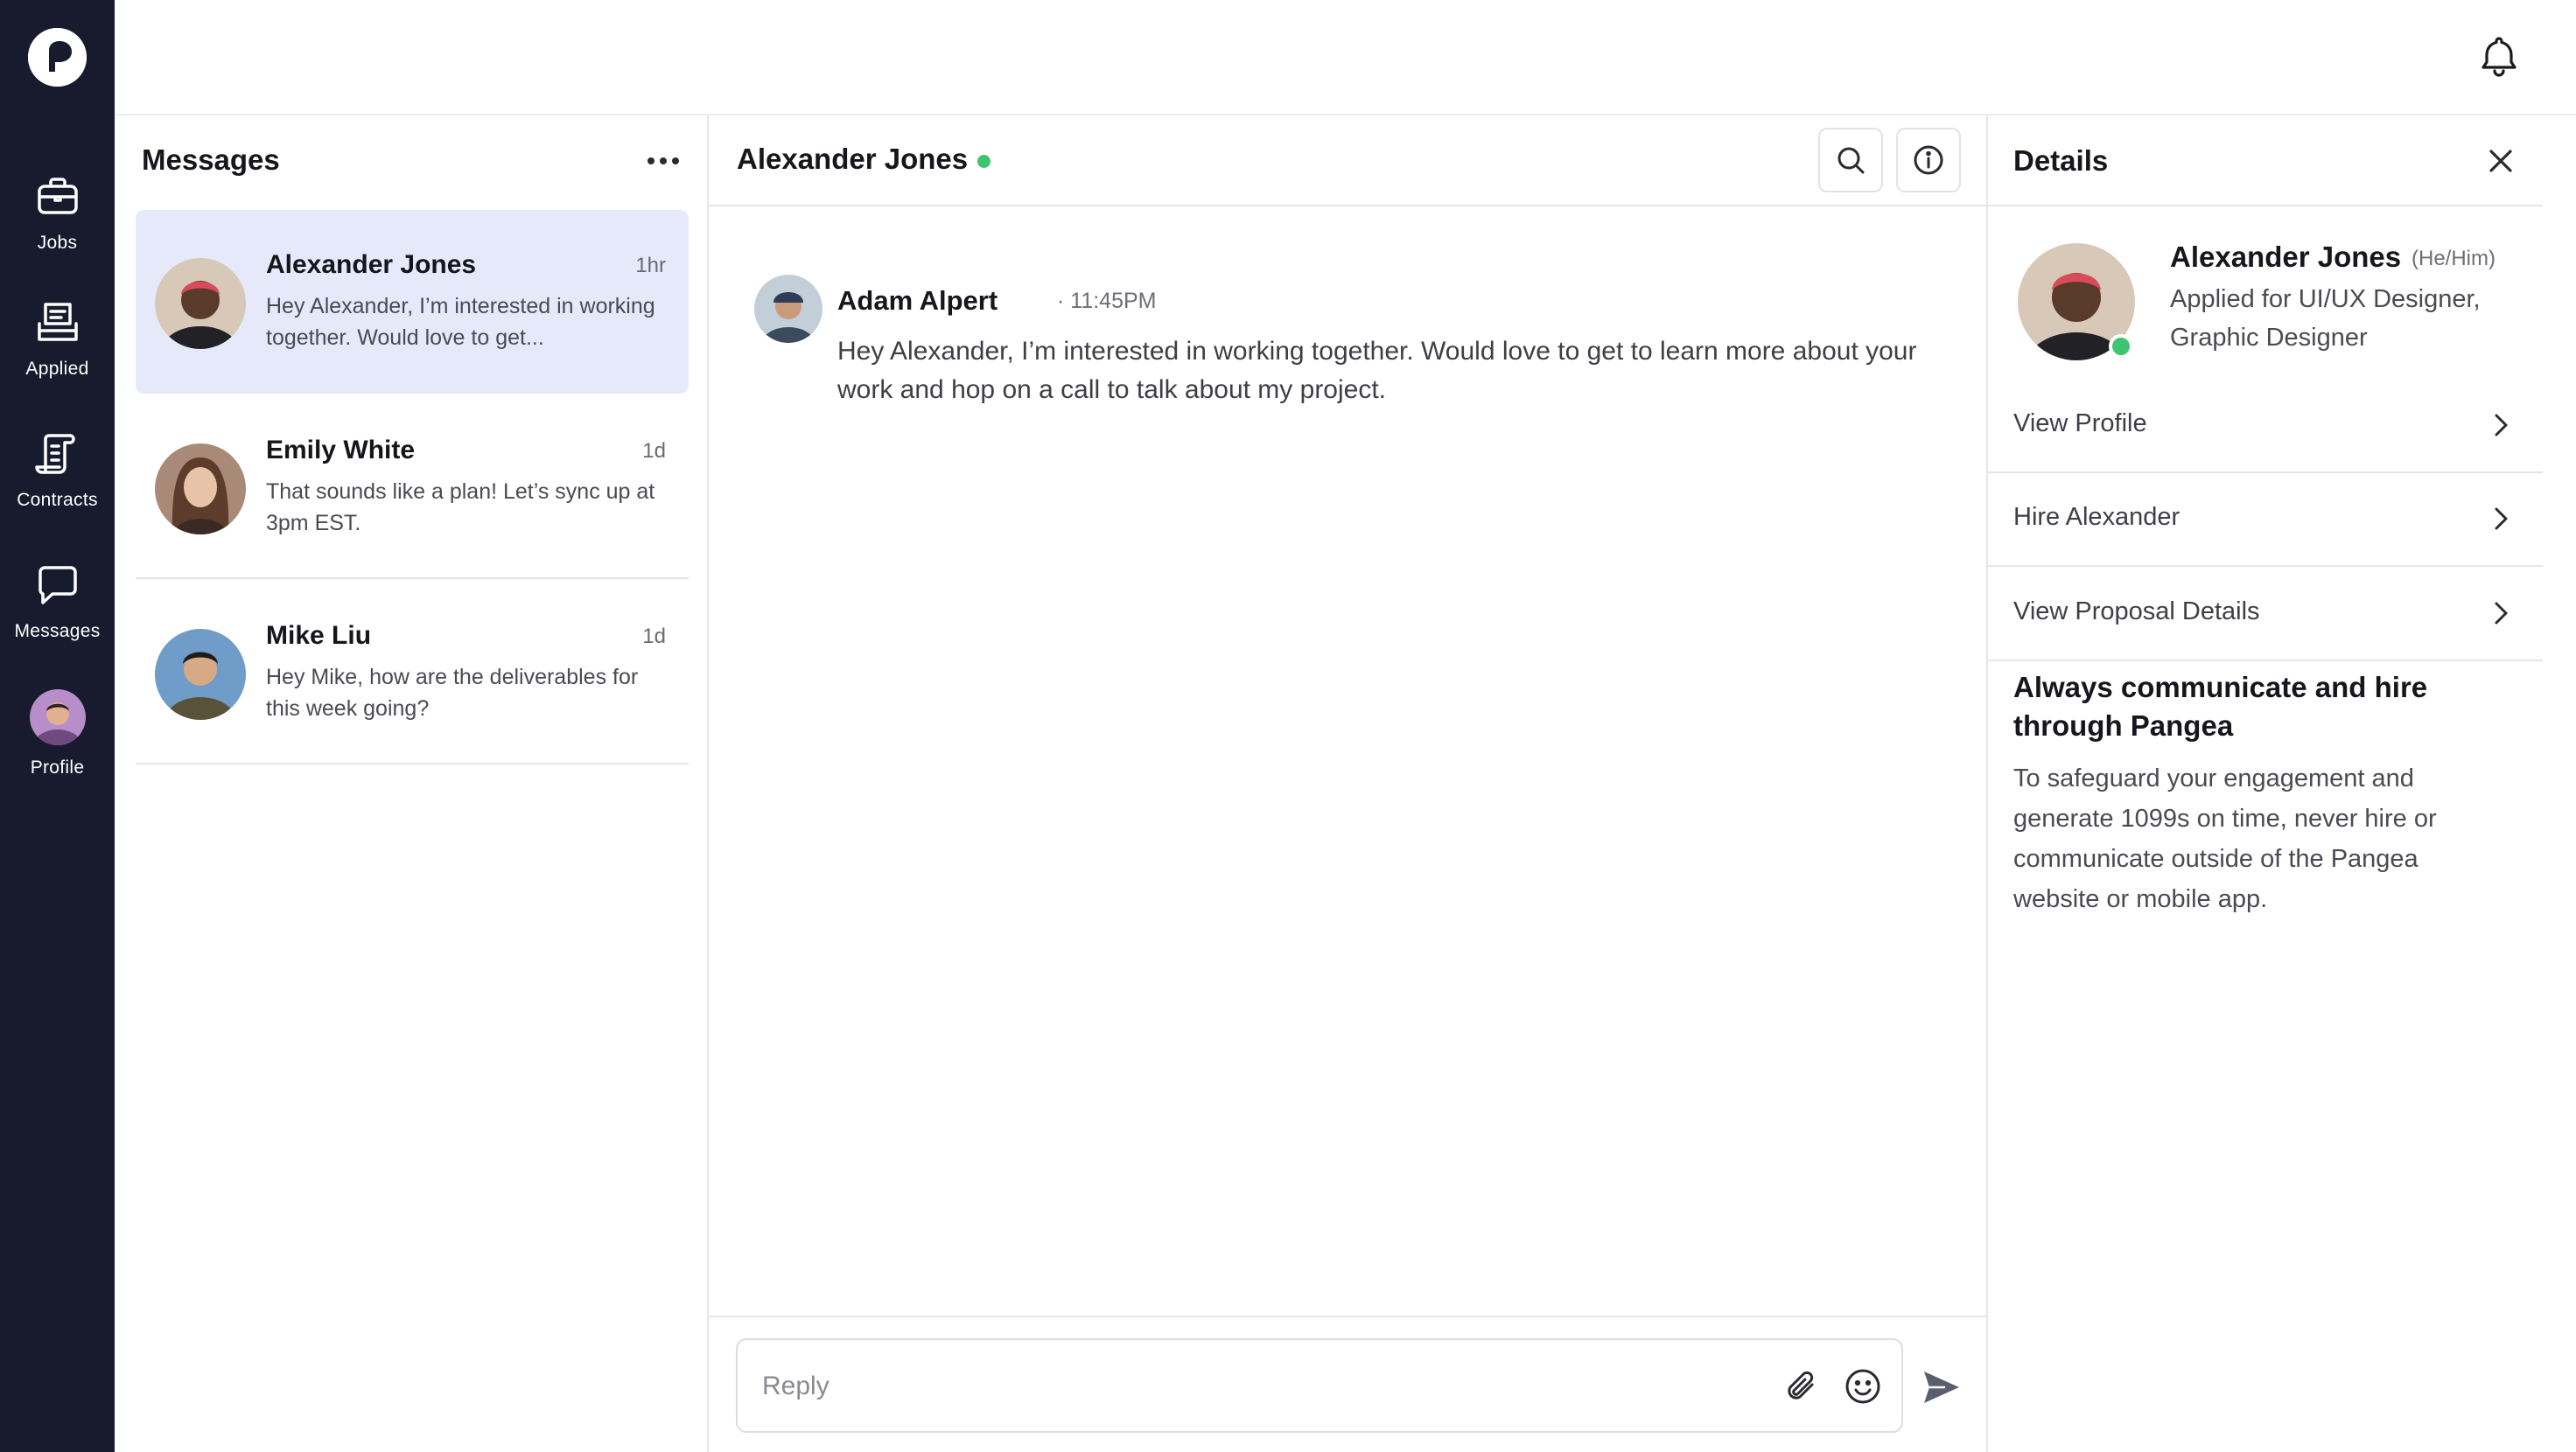 This screenshot has width=2576, height=1452. Describe the element at coordinates (411, 160) in the screenshot. I see `messages-list-header: Messages` at that location.